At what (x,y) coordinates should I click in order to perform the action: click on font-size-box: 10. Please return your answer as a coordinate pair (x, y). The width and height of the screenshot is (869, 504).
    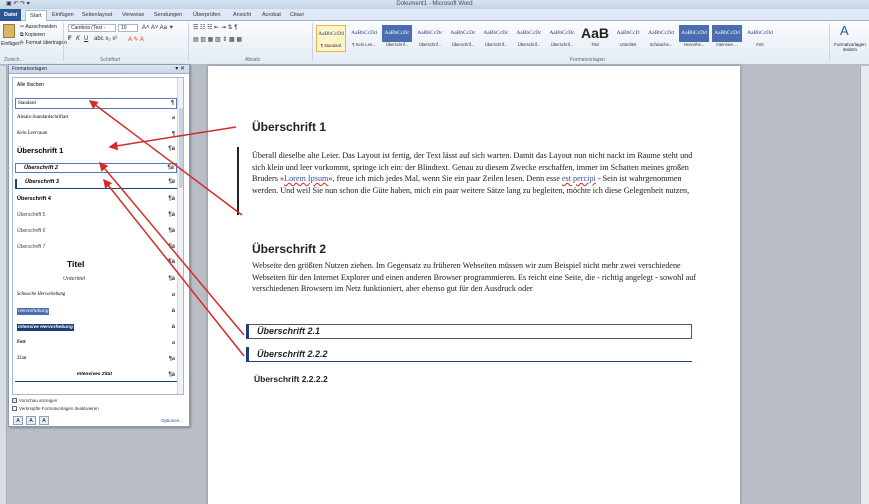
    Looking at the image, I should click on (128, 28).